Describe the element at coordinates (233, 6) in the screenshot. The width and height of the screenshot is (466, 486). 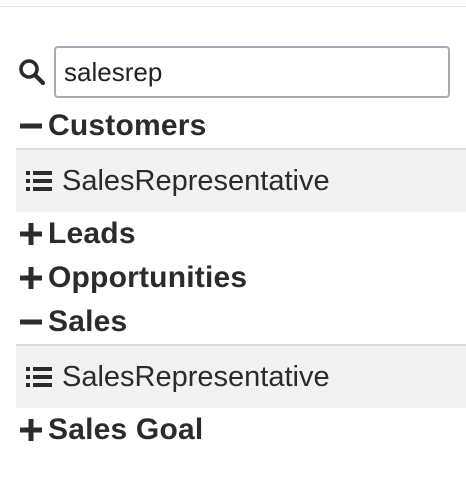
I see `top-divider` at that location.